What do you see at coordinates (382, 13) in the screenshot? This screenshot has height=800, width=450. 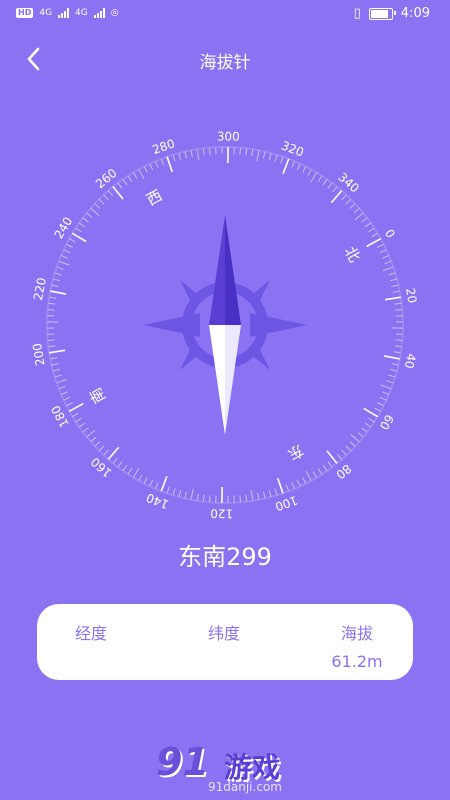 I see `battery-icon` at bounding box center [382, 13].